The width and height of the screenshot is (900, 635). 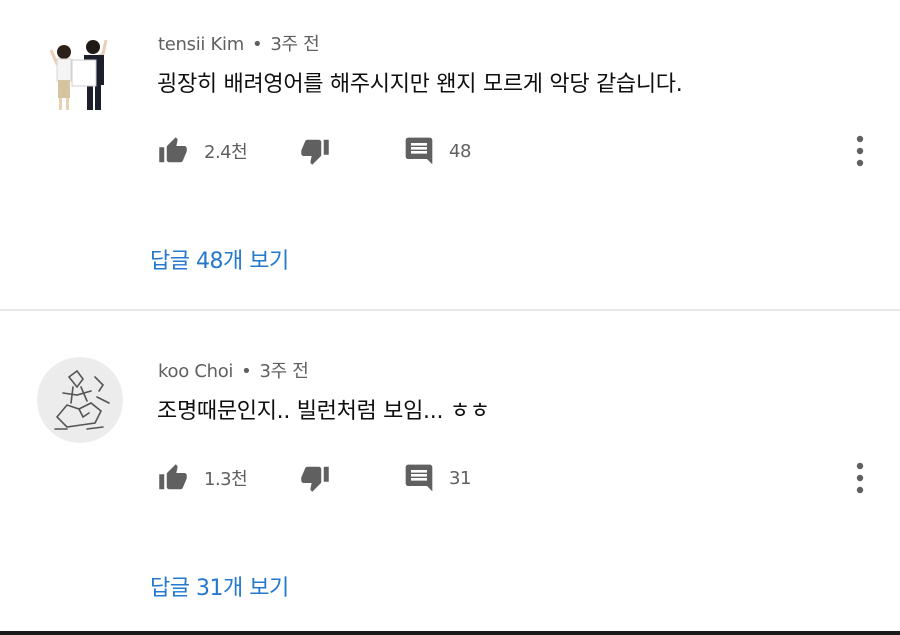 What do you see at coordinates (460, 478) in the screenshot?
I see `reply-count: 31` at bounding box center [460, 478].